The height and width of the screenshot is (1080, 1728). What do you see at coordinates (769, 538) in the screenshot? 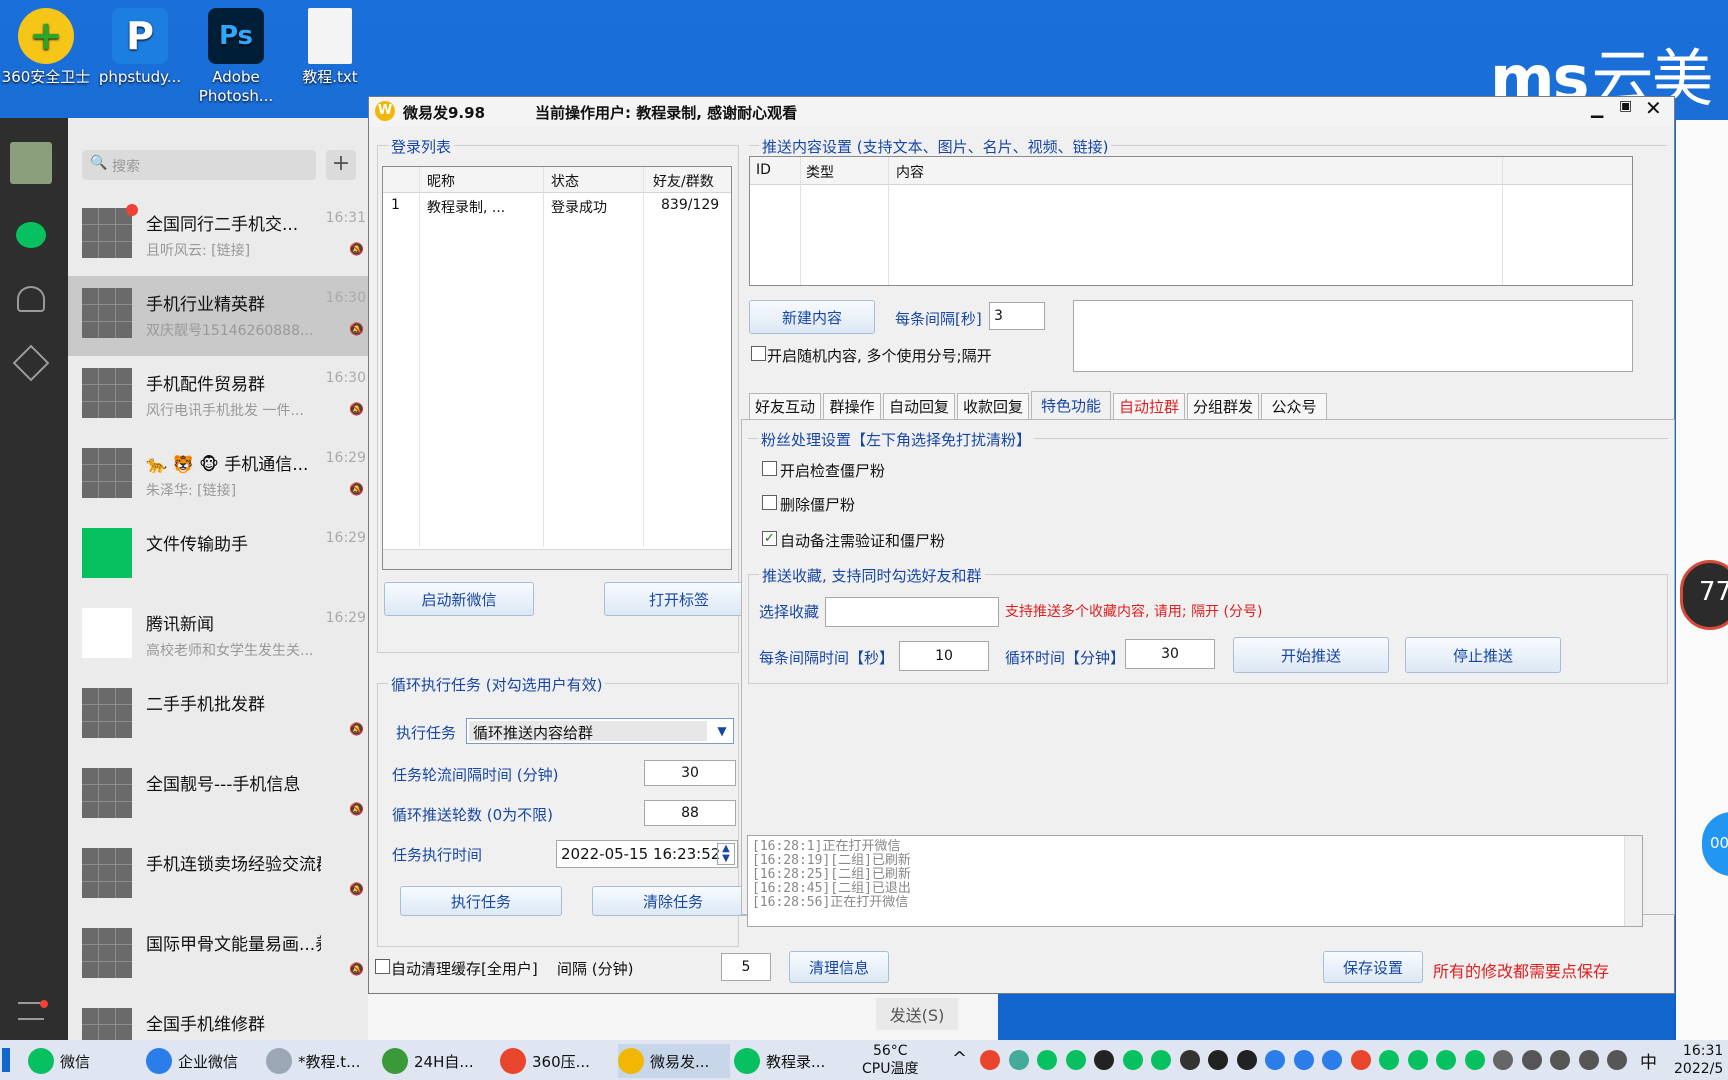
I see `auto-remark-checkbox: ✓` at bounding box center [769, 538].